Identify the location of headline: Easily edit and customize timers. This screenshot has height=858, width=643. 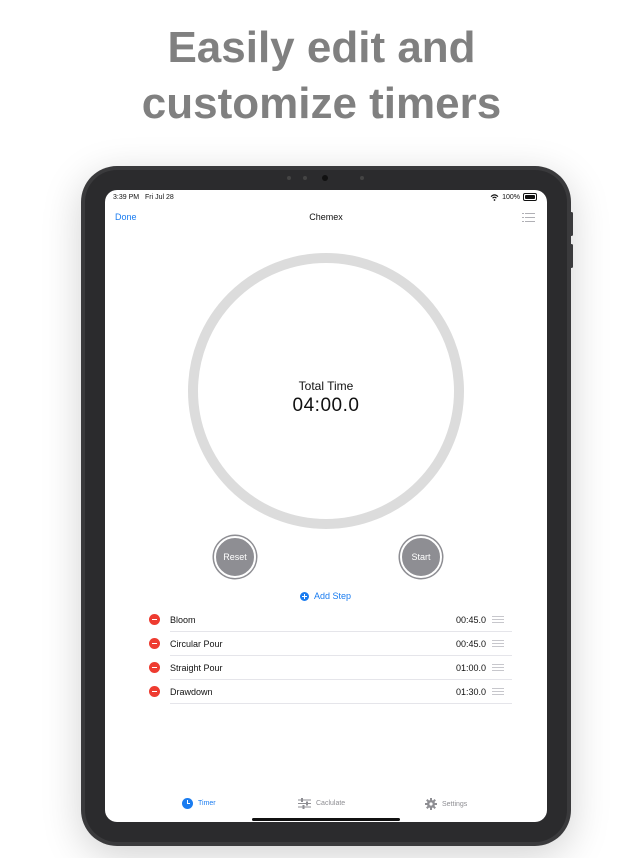
(321, 76).